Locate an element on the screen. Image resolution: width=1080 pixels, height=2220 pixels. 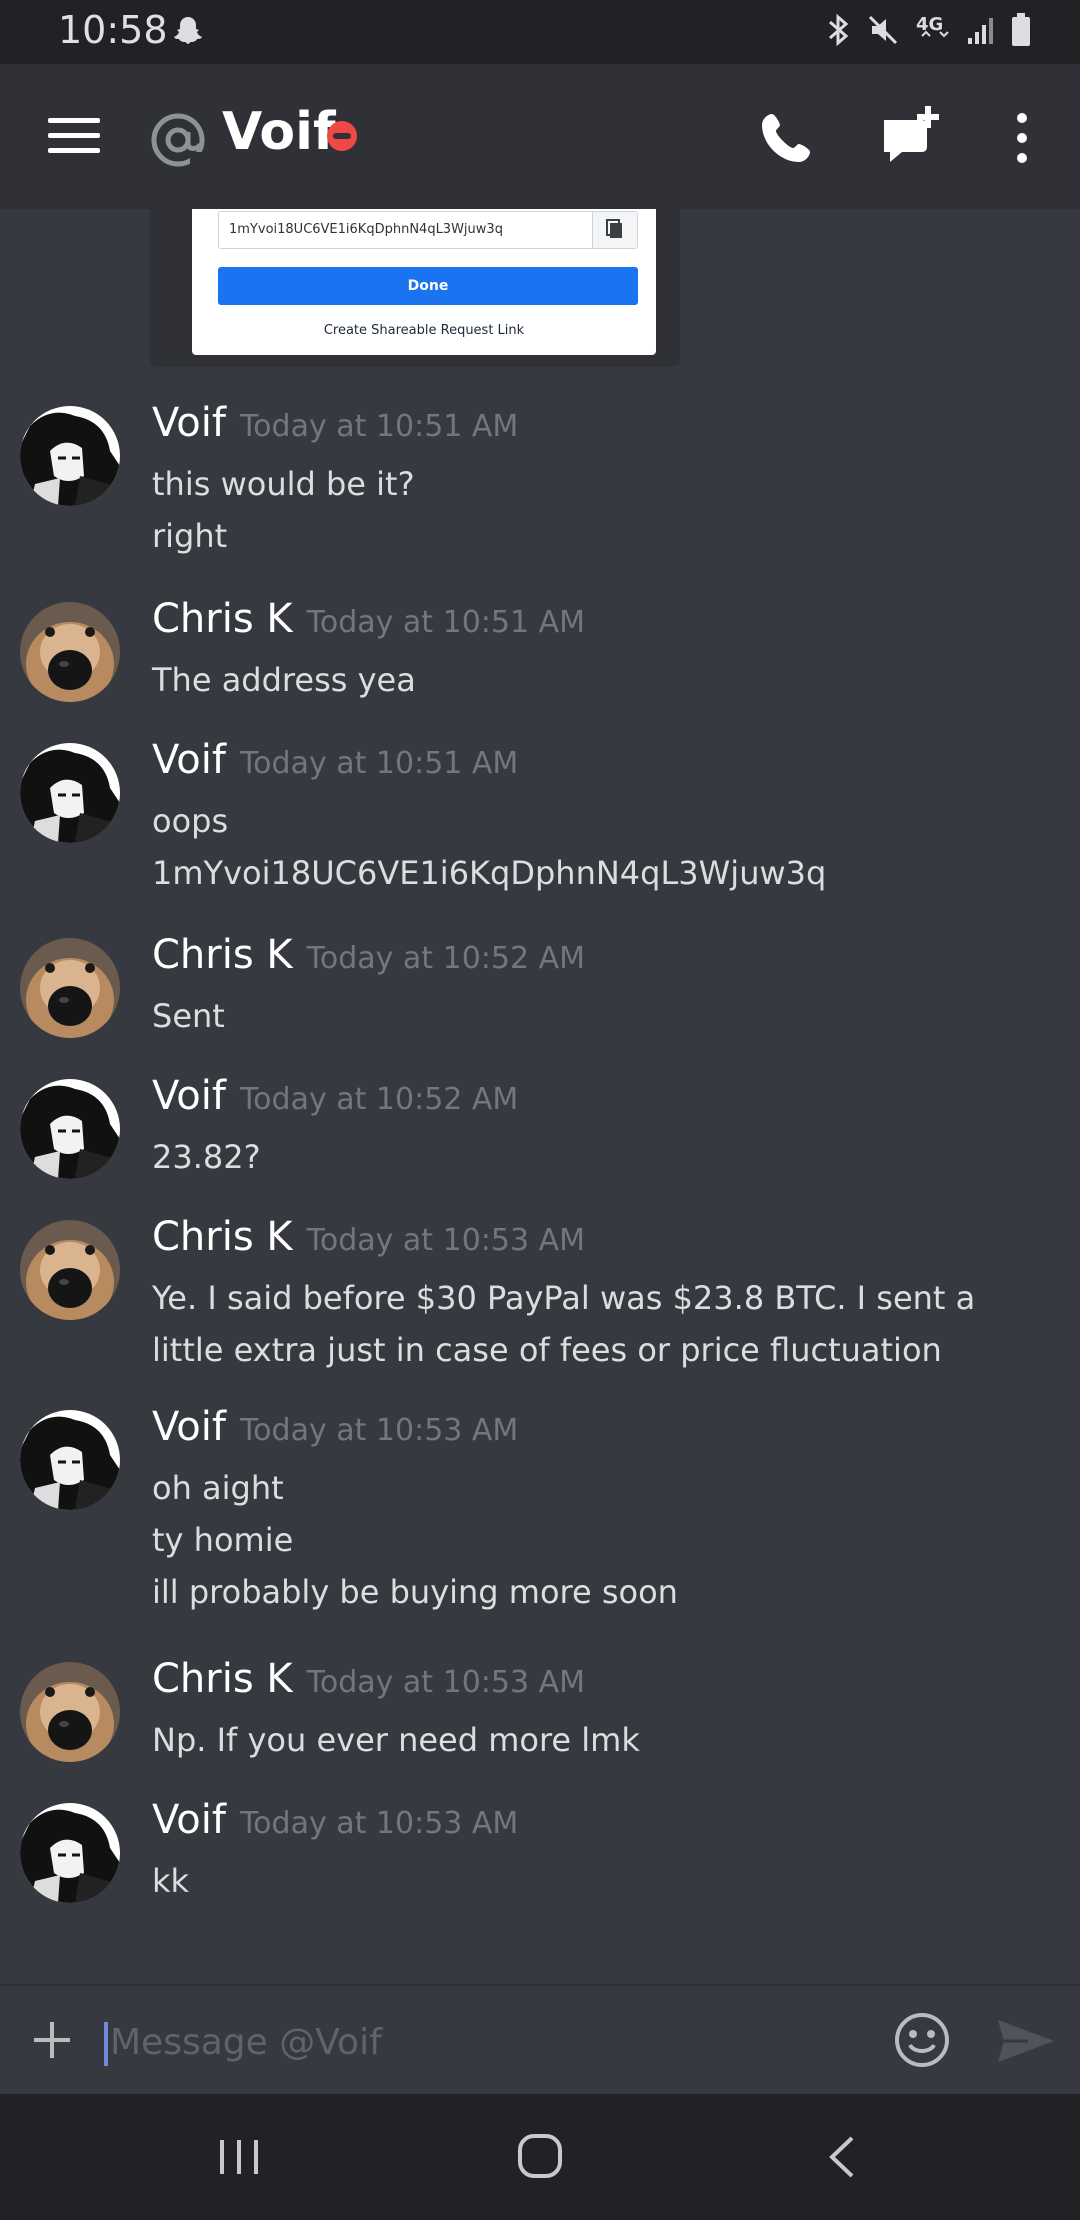
status-time: 10:58 is located at coordinates (113, 30).